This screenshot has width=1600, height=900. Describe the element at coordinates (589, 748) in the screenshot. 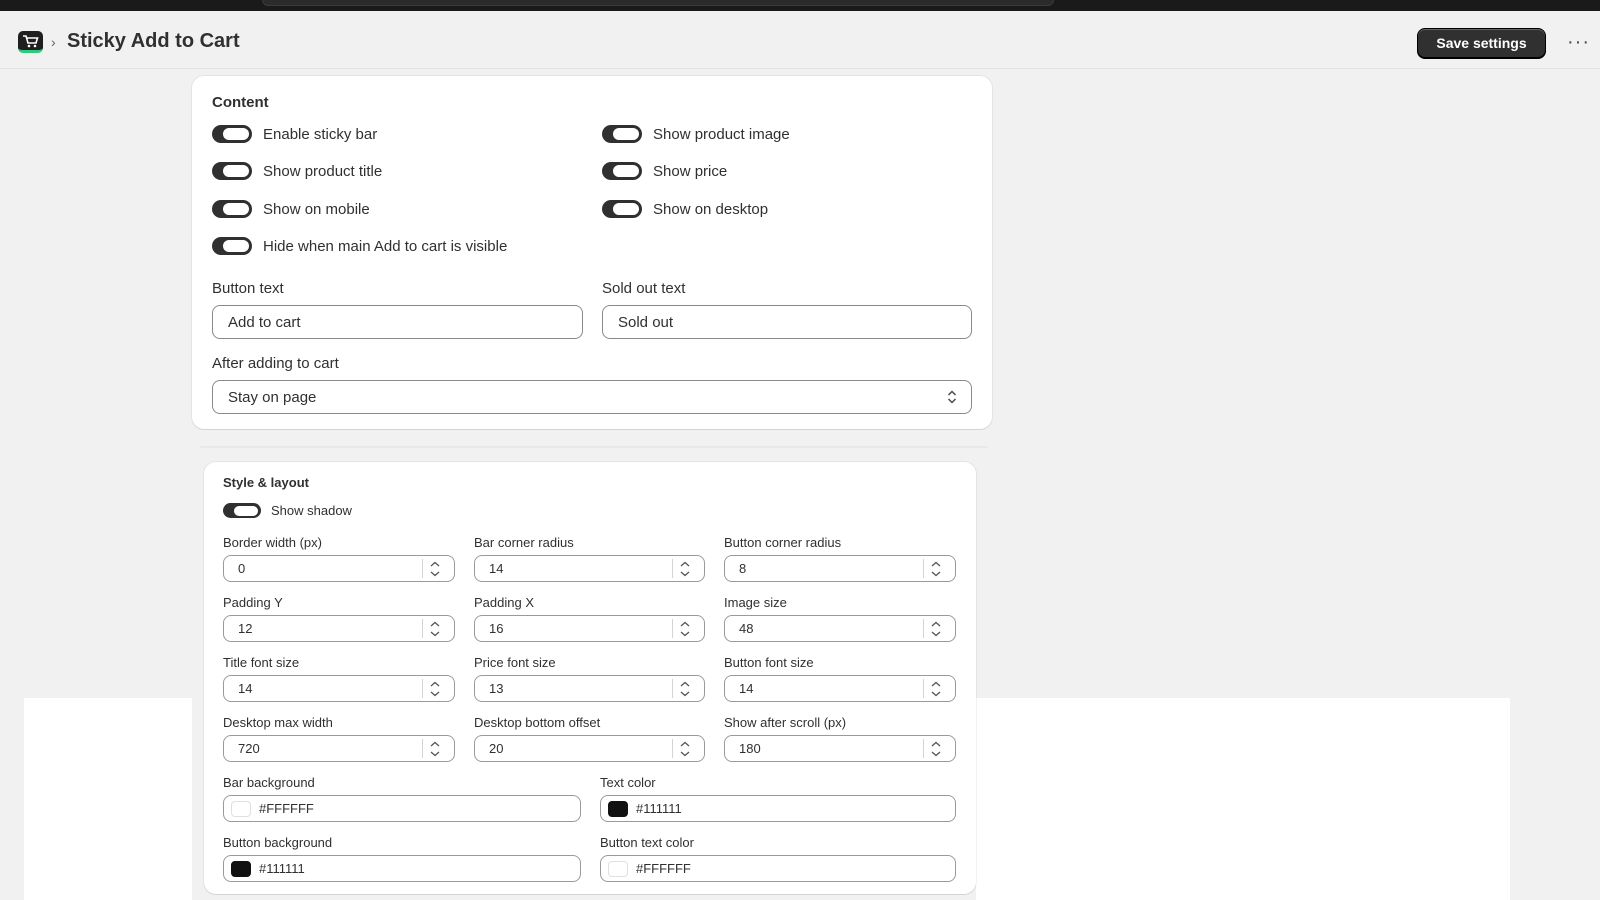

I see `desktop-bottom-offset-input: 20` at that location.